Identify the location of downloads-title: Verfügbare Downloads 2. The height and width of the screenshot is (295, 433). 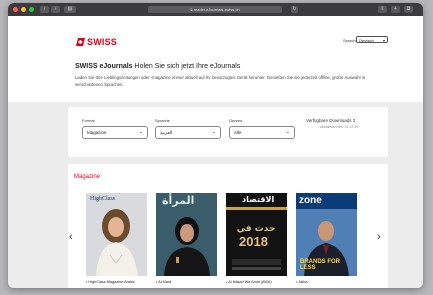
(331, 120).